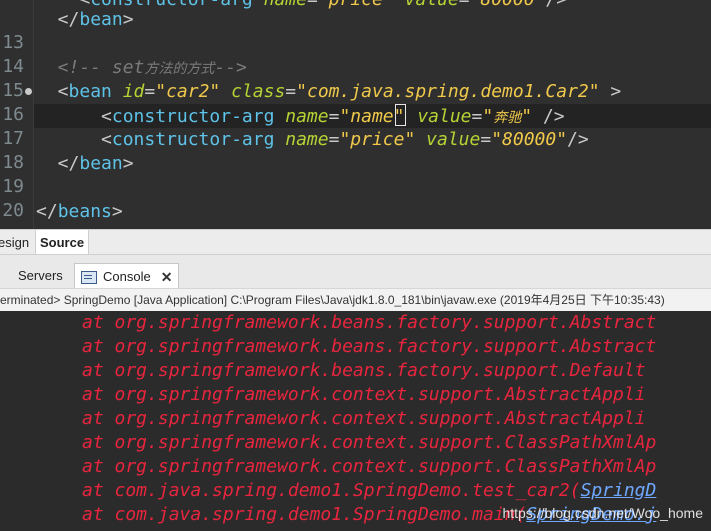 This screenshot has height=531, width=711. Describe the element at coordinates (13, 42) in the screenshot. I see `line-number: 13` at that location.